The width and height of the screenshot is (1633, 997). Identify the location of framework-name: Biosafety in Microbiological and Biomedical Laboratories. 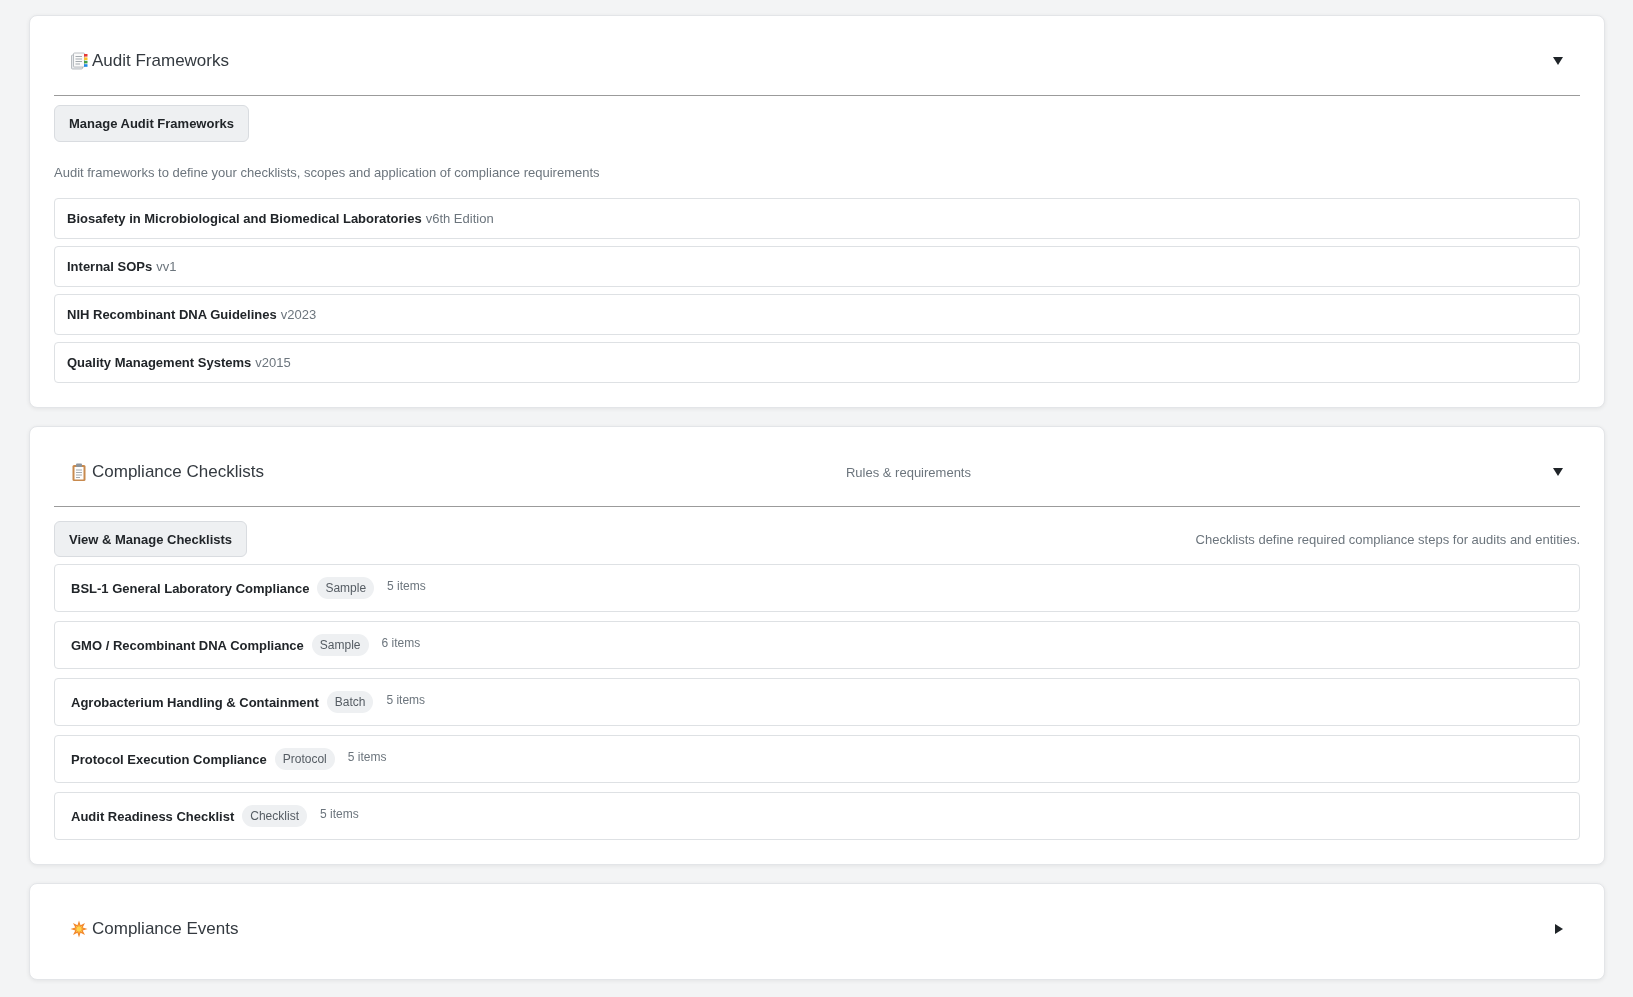
(244, 218).